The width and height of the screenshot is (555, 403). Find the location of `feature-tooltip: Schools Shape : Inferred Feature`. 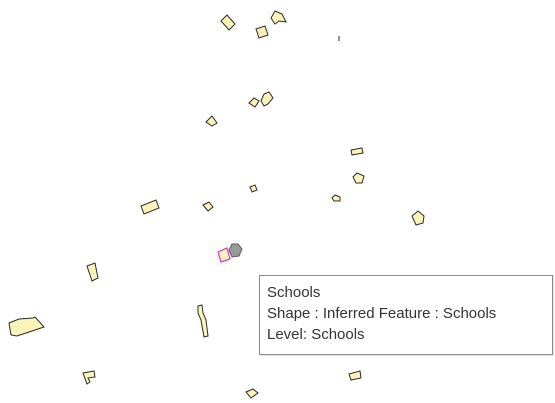

feature-tooltip: Schools Shape : Inferred Feature is located at coordinates (406, 315).